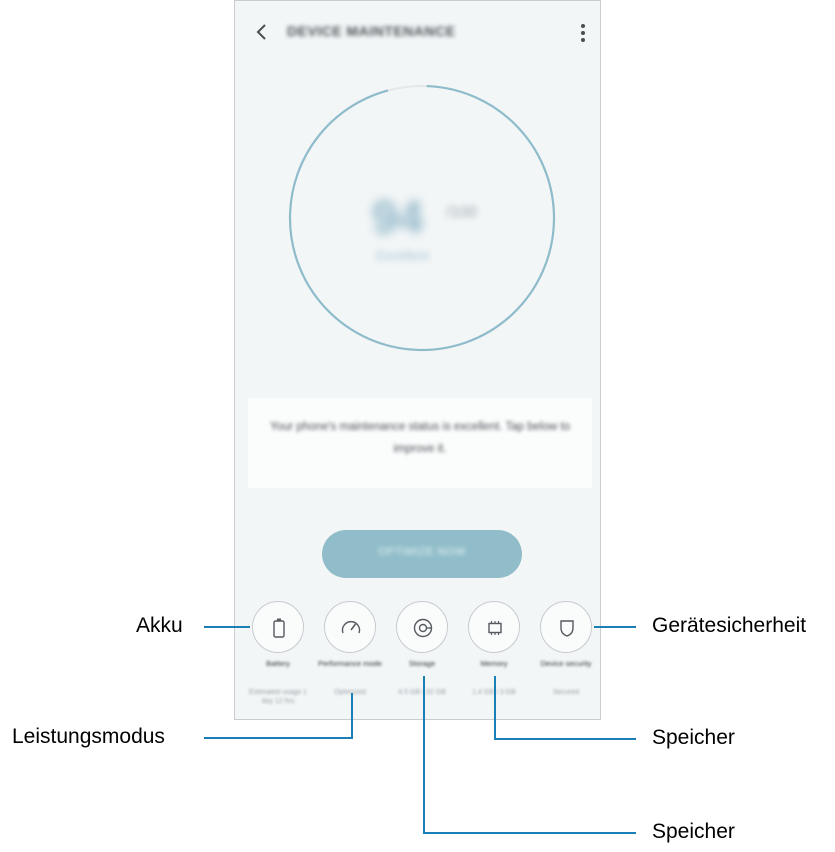 The image size is (835, 852). I want to click on leistungsmodus-callout-line, so click(278, 716).